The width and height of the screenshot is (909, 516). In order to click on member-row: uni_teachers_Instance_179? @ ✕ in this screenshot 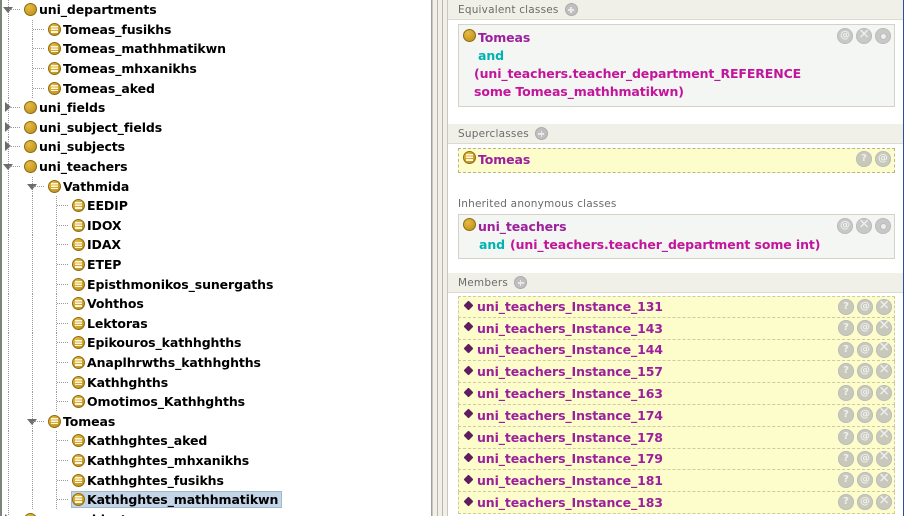, I will do `click(676, 459)`.